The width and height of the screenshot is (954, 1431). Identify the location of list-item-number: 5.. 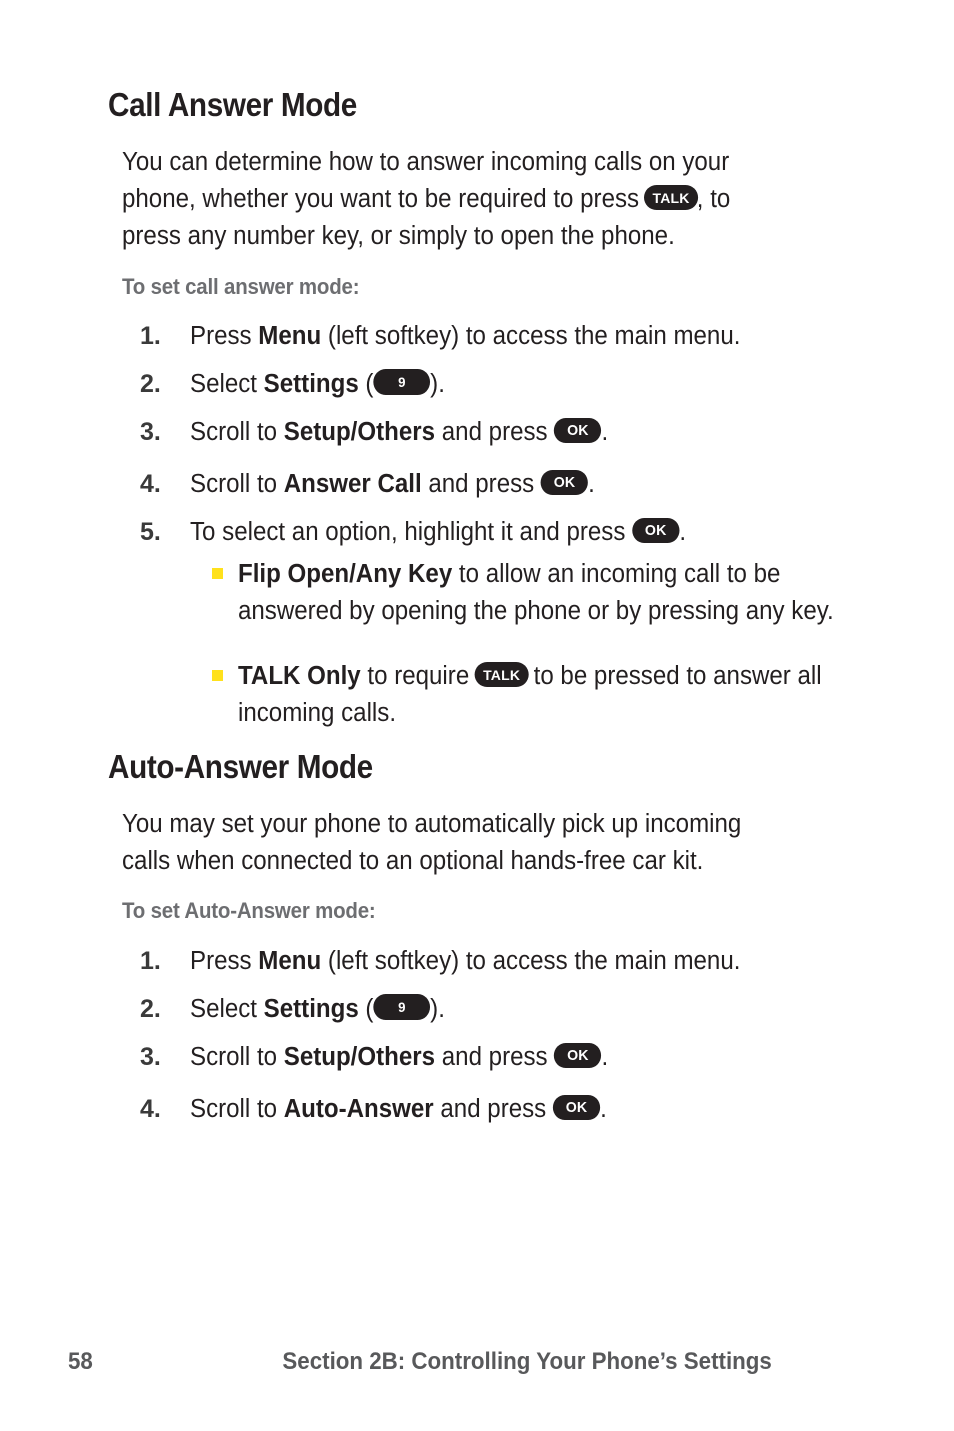
(150, 532).